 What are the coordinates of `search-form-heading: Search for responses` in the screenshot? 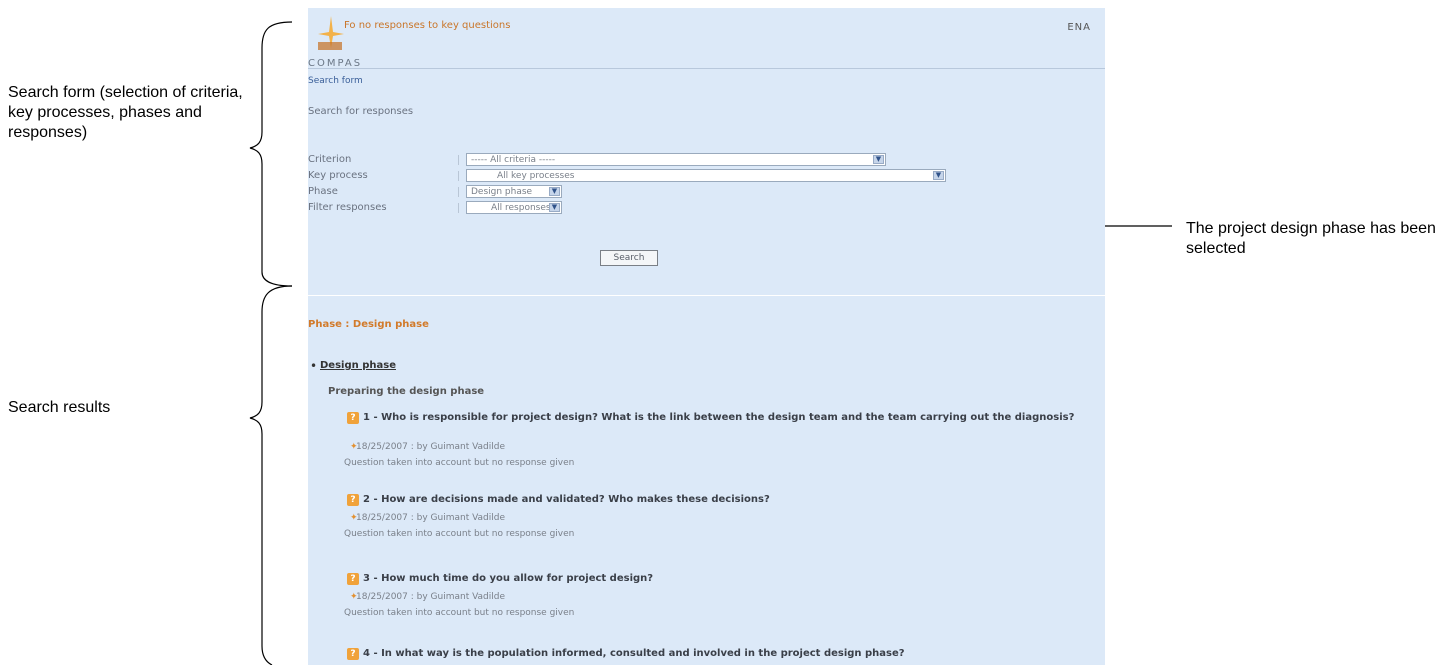 It's located at (361, 111).